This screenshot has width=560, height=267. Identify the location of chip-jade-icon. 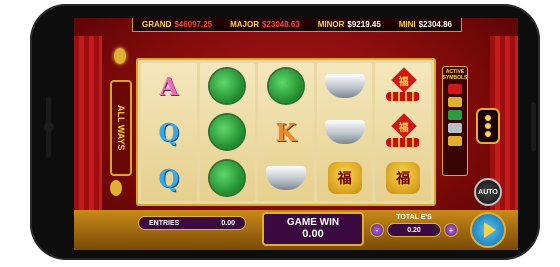
(455, 115).